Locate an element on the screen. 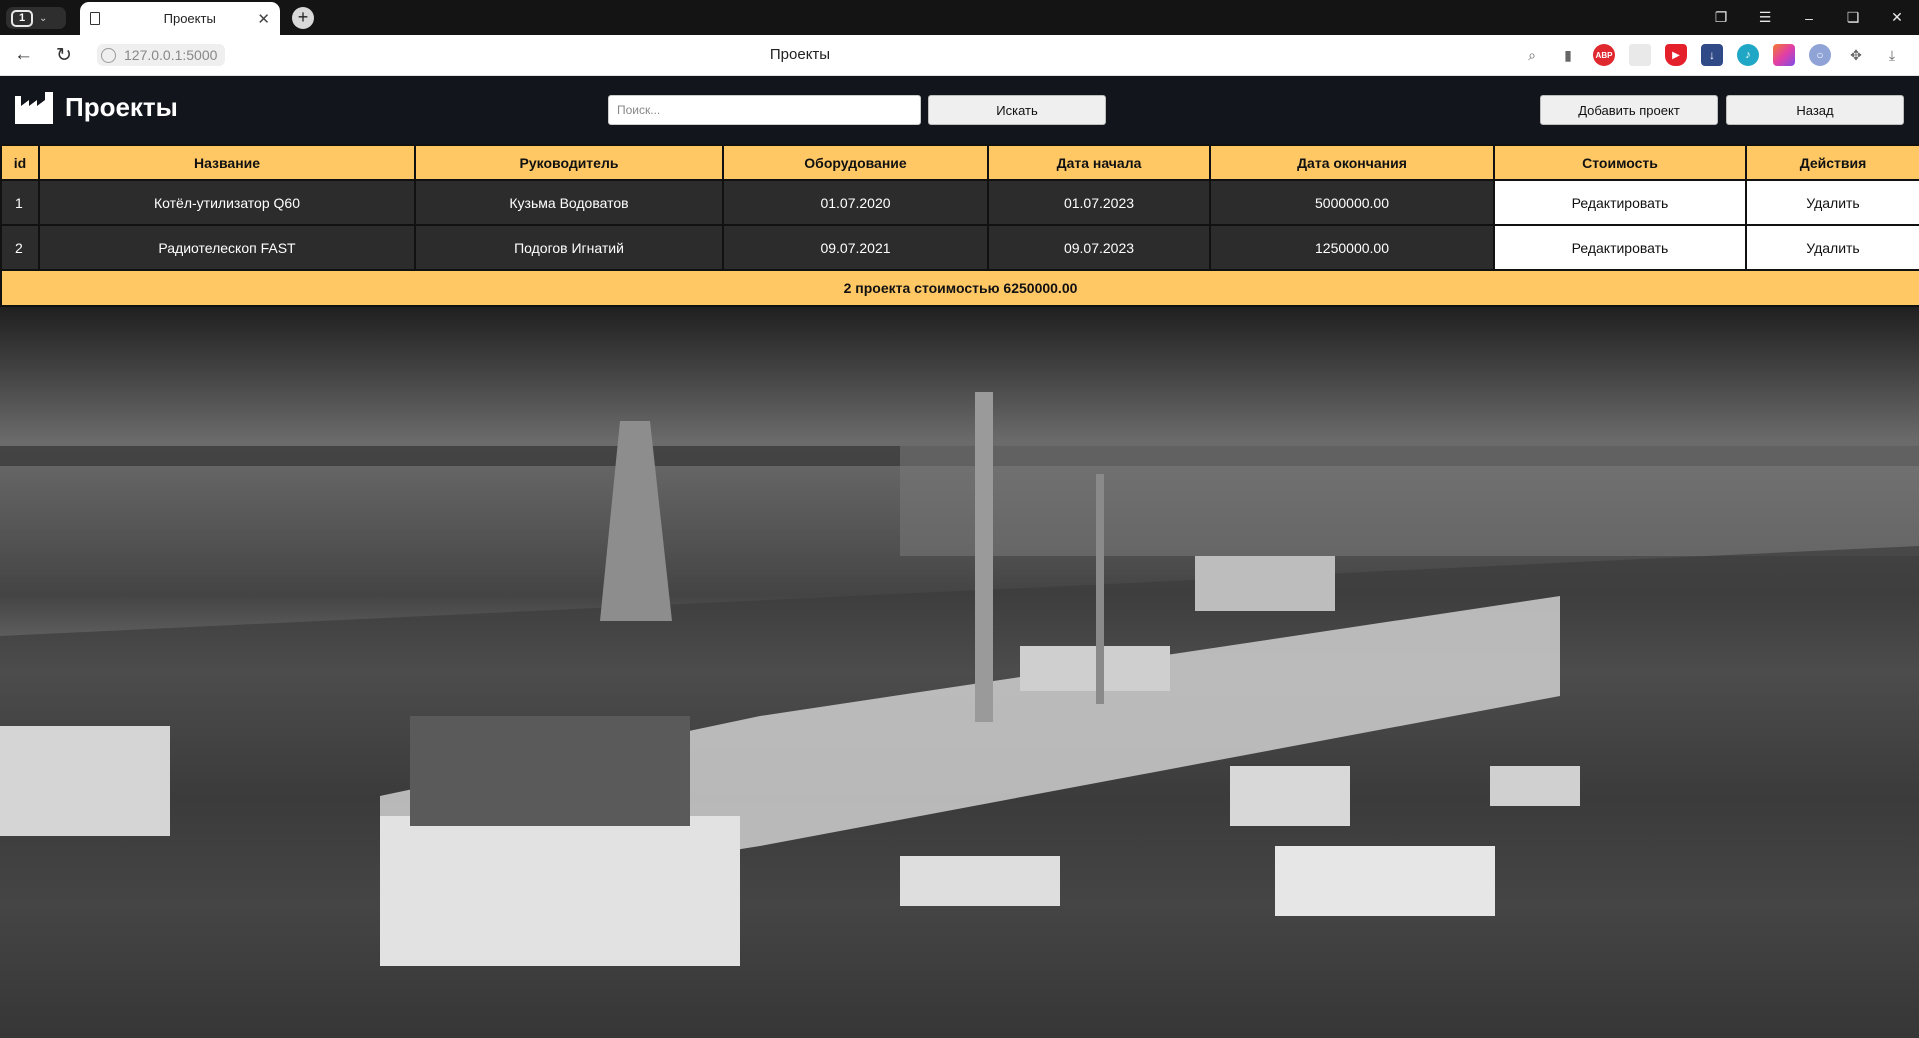  minimize-icon: – is located at coordinates (1809, 18).